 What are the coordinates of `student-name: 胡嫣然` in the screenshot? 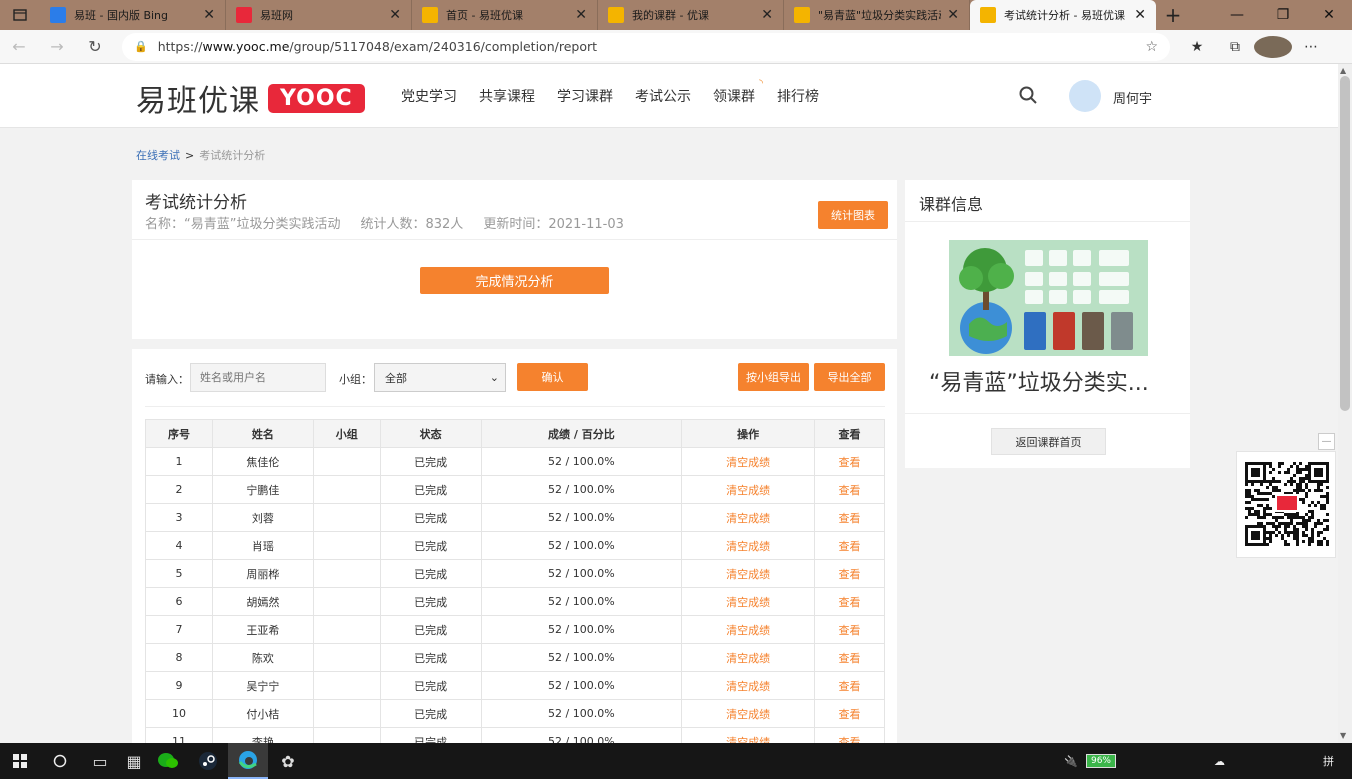 It's located at (262, 601).